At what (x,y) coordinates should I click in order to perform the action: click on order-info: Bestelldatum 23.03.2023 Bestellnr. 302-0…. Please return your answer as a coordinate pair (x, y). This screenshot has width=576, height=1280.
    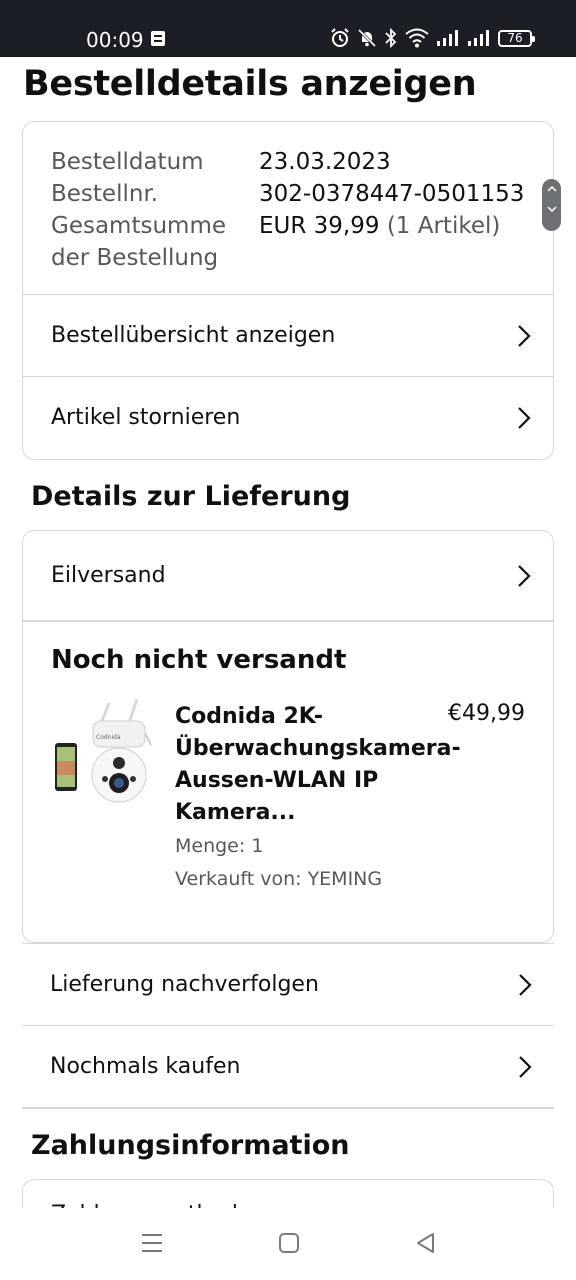
    Looking at the image, I should click on (287, 210).